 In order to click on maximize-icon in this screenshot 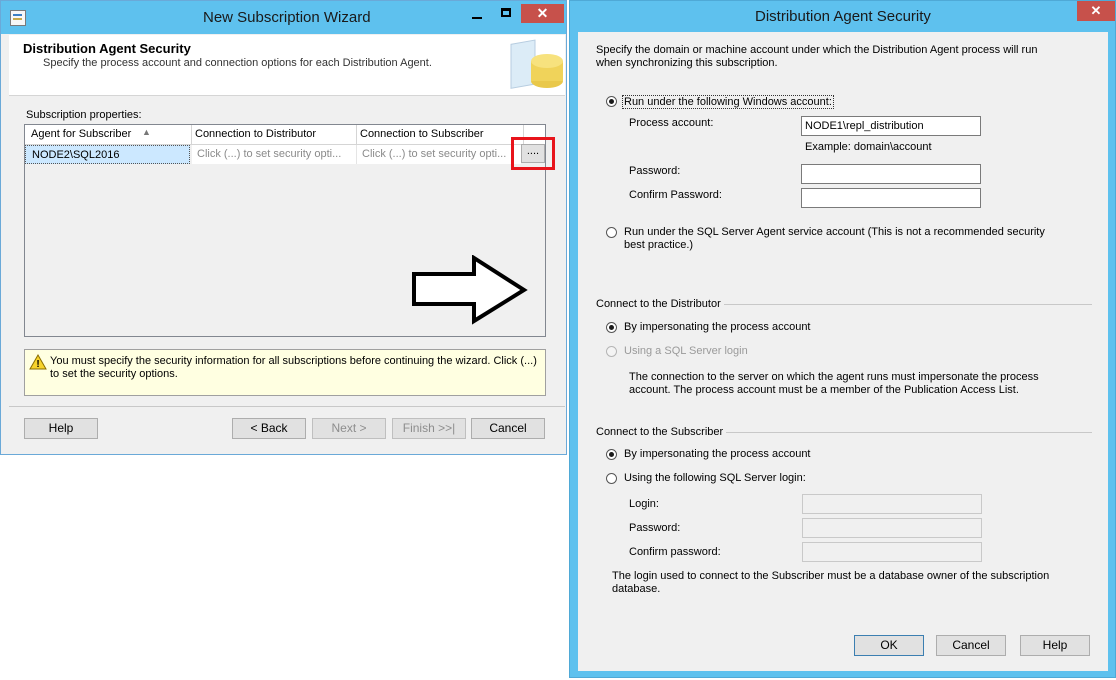, I will do `click(506, 12)`.